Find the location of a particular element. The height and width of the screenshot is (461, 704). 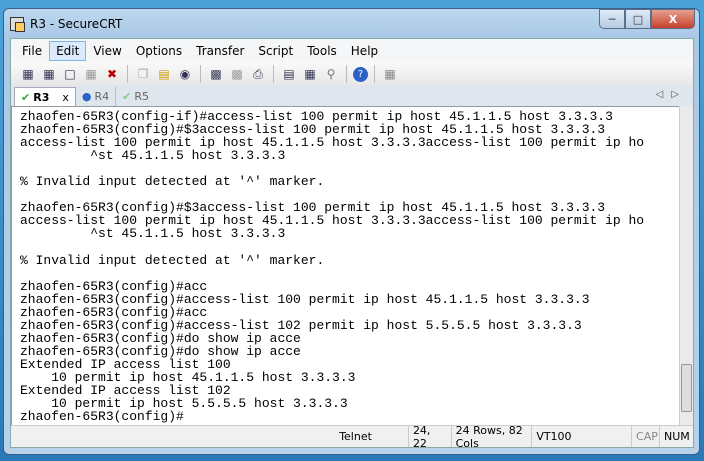

menu-tools: Tools is located at coordinates (322, 51).